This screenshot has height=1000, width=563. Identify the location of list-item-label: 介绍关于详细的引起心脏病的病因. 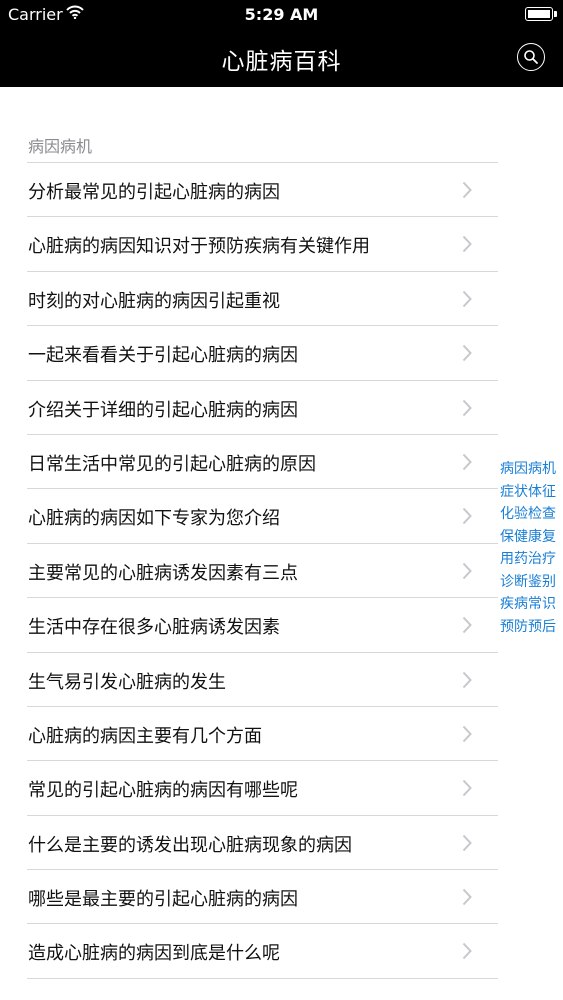
(163, 410).